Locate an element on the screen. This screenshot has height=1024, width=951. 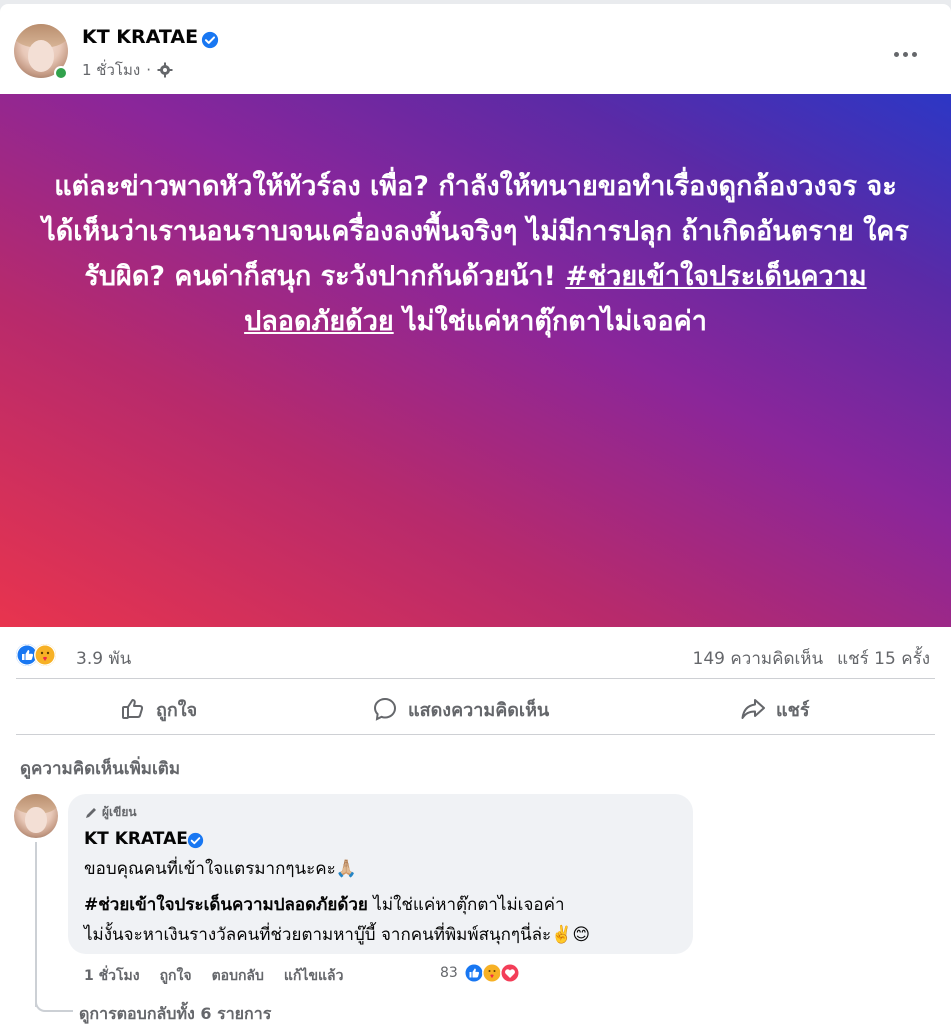
view-more-comments-link: ดูความคิดเห็นเพิ่มเติม is located at coordinates (100, 768).